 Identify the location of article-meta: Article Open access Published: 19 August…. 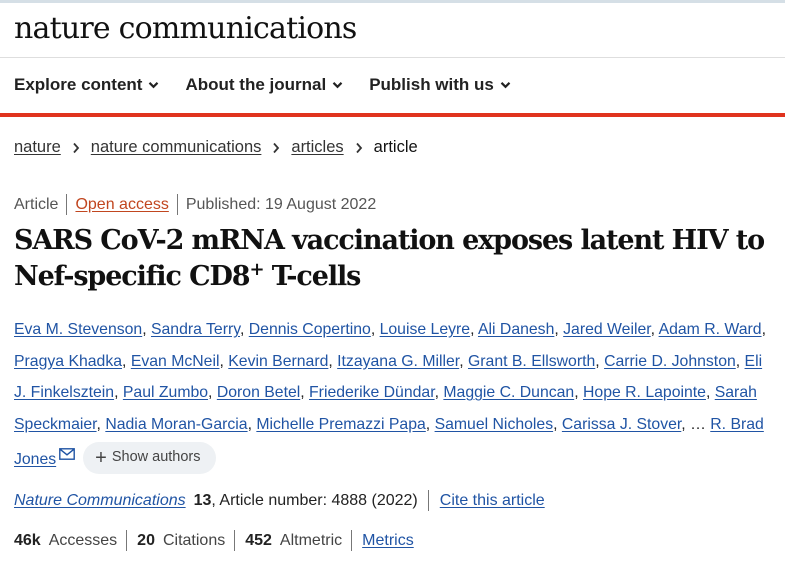
(195, 204).